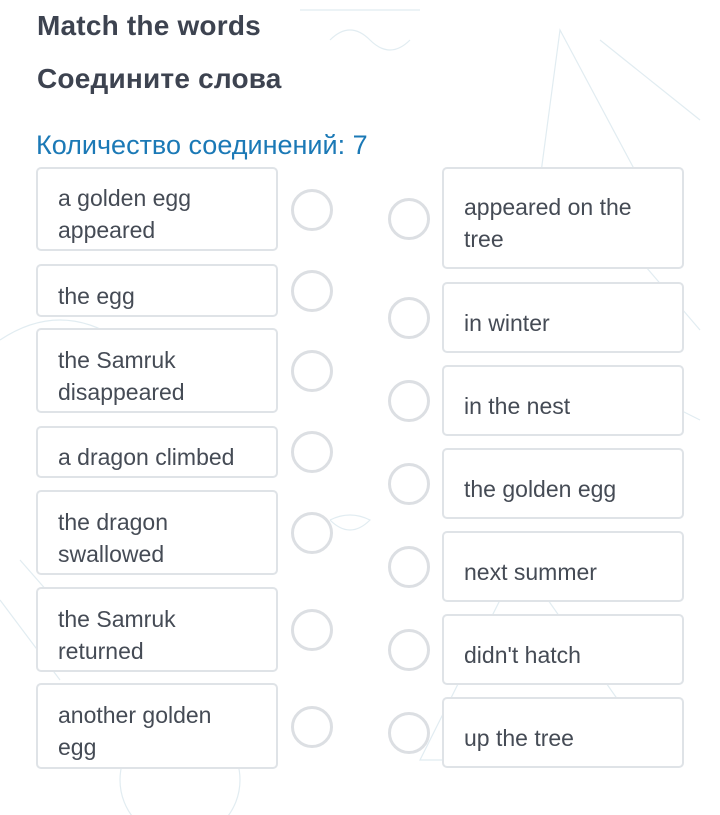  I want to click on left-item-3: the Samruk disappeared, so click(157, 370).